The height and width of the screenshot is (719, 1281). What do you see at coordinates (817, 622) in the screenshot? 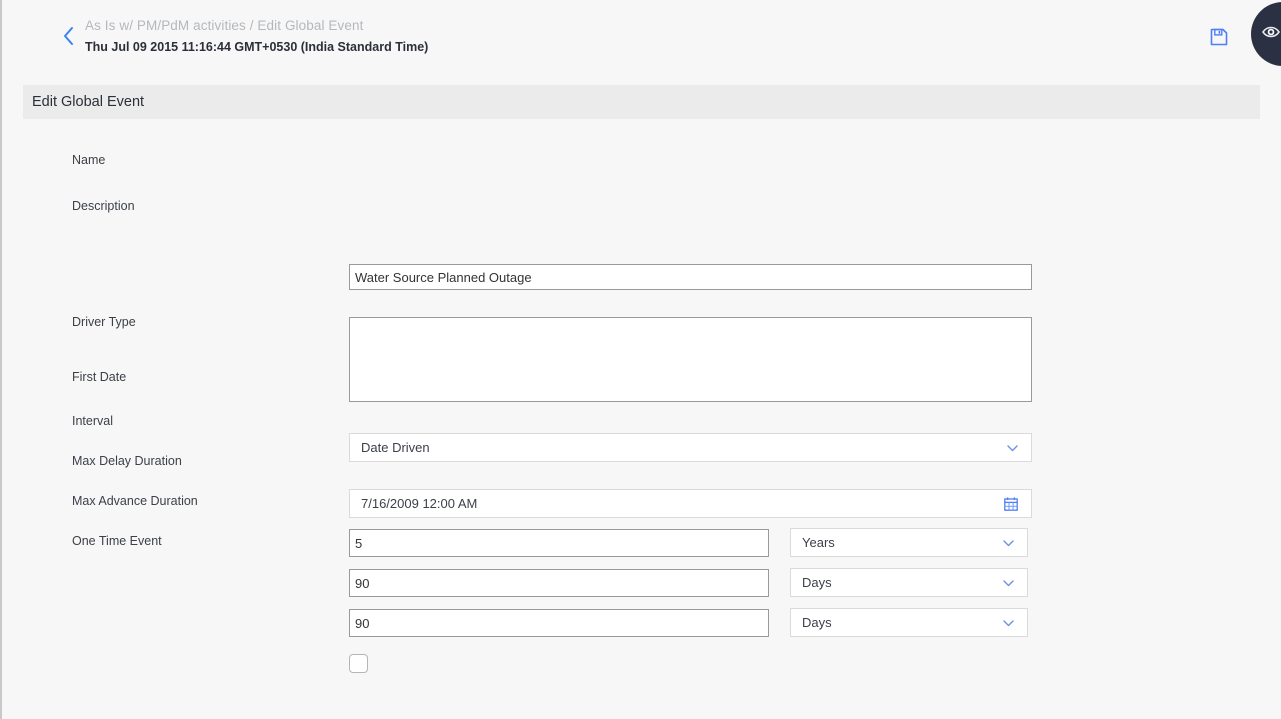
I see `max-advance-duration-unit-value: Days` at bounding box center [817, 622].